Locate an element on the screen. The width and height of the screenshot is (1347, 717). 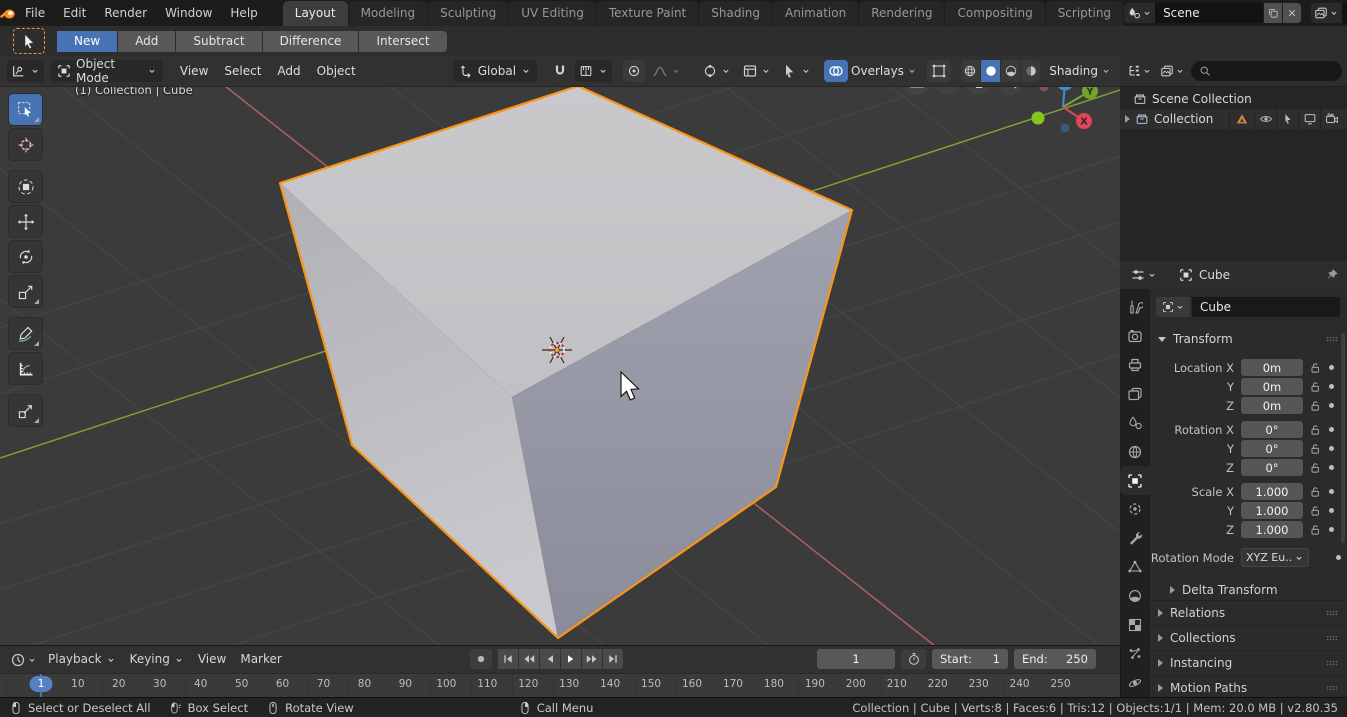
workspace-tab: Shading is located at coordinates (735, 13).